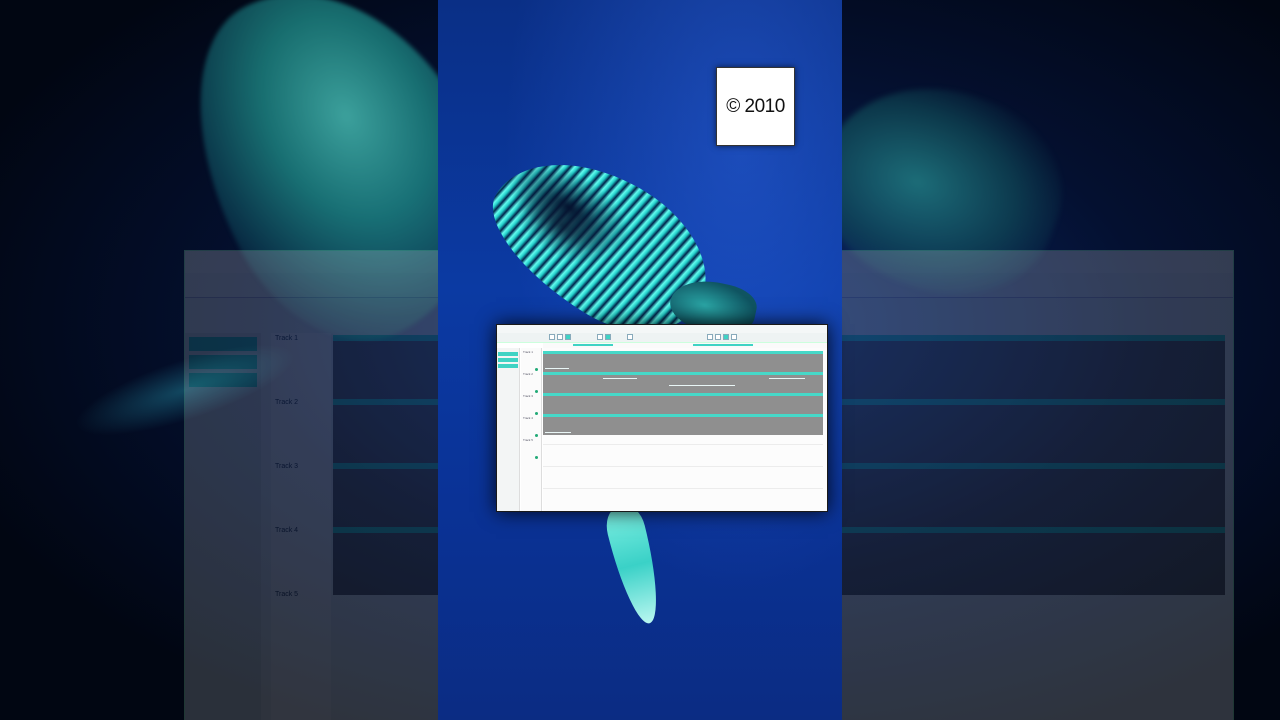  Describe the element at coordinates (528, 396) in the screenshot. I see `track-label: Track 3` at that location.